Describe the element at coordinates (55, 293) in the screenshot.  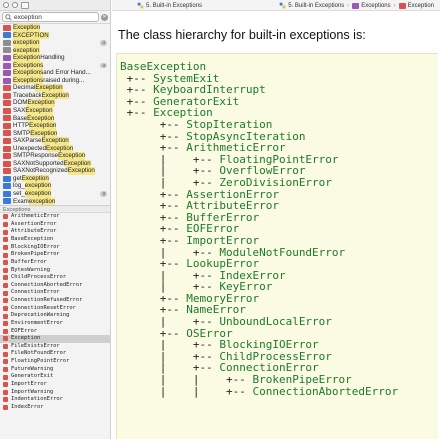
I see `exception-list-item: ConnectionError` at that location.